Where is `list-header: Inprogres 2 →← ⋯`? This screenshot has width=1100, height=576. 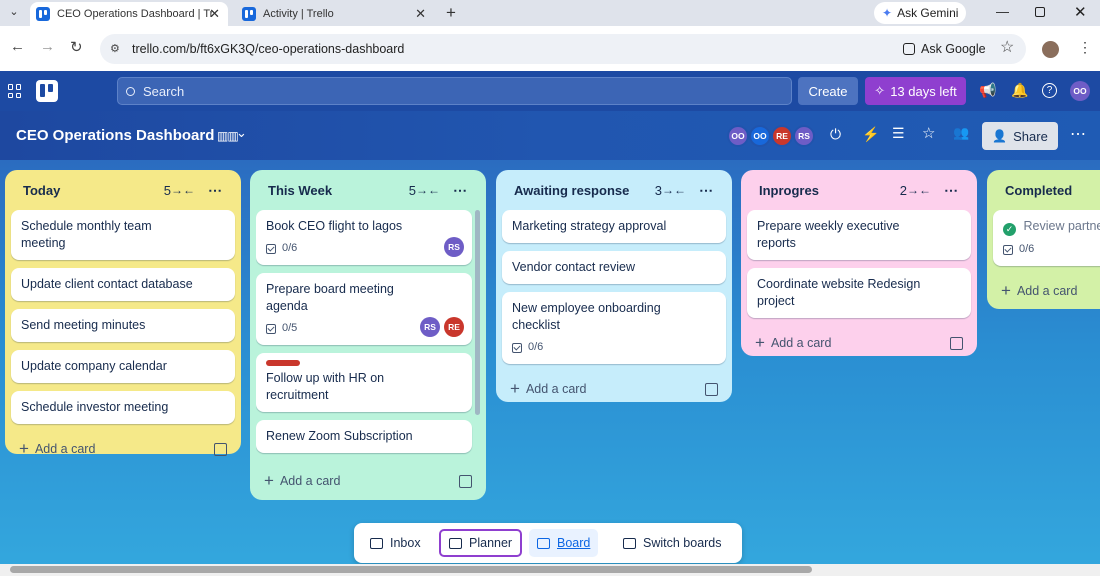 list-header: Inprogres 2 →← ⋯ is located at coordinates (859, 190).